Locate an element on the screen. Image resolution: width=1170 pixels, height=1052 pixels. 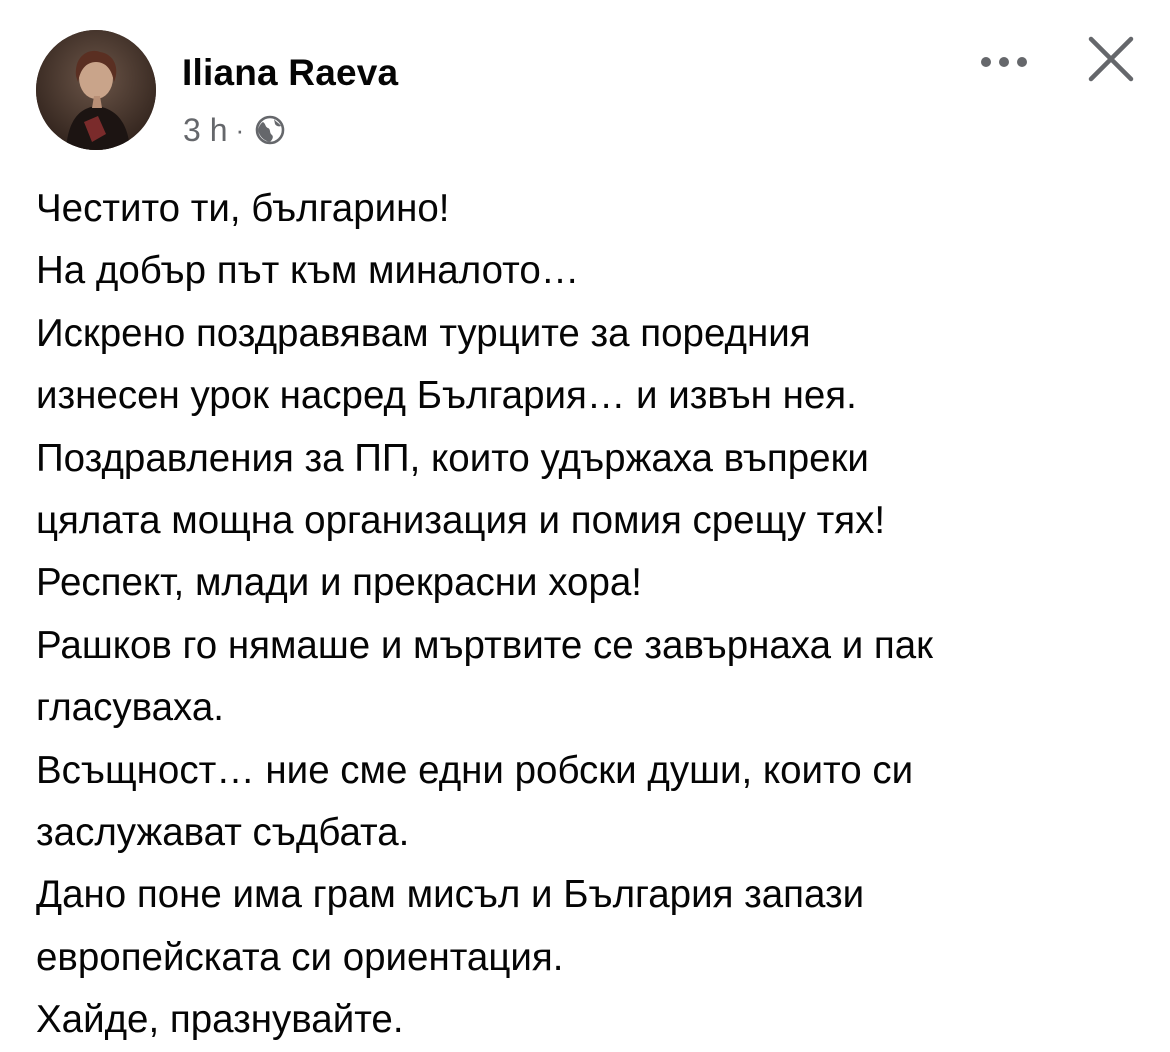
post-time: 3 h is located at coordinates (205, 130).